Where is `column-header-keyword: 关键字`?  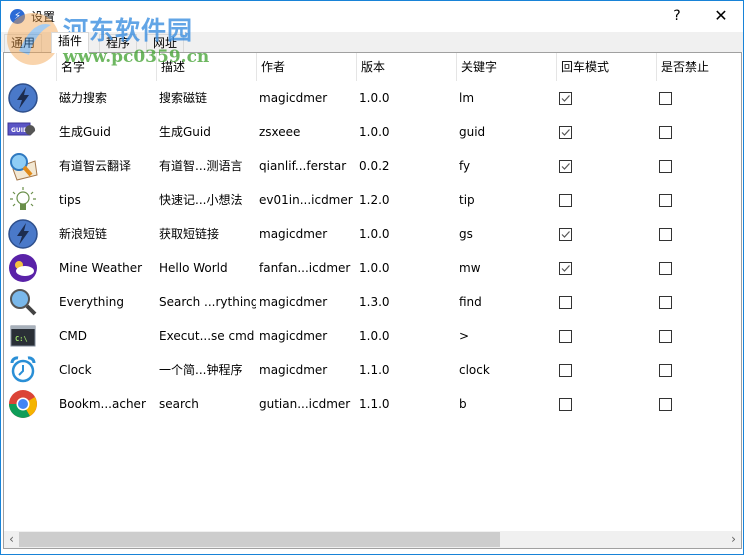 column-header-keyword: 关键字 is located at coordinates (506, 67).